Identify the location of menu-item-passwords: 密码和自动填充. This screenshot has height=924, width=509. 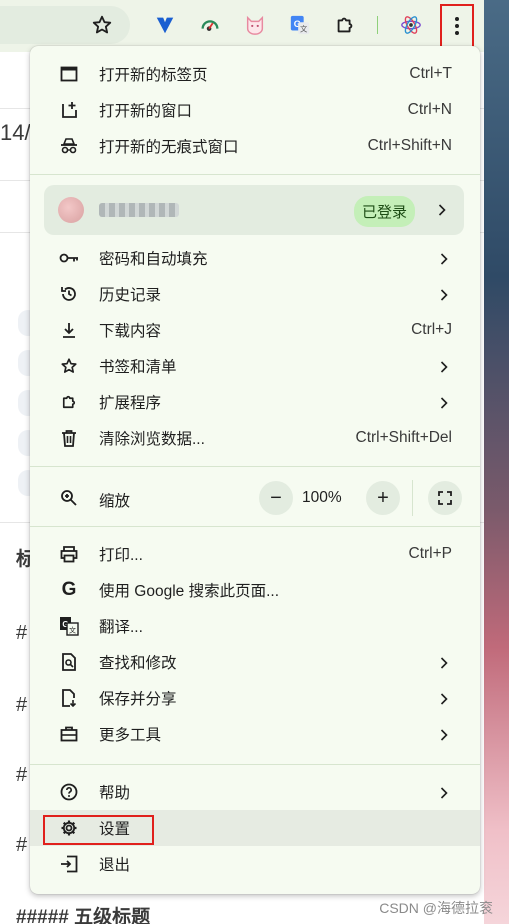
(255, 258).